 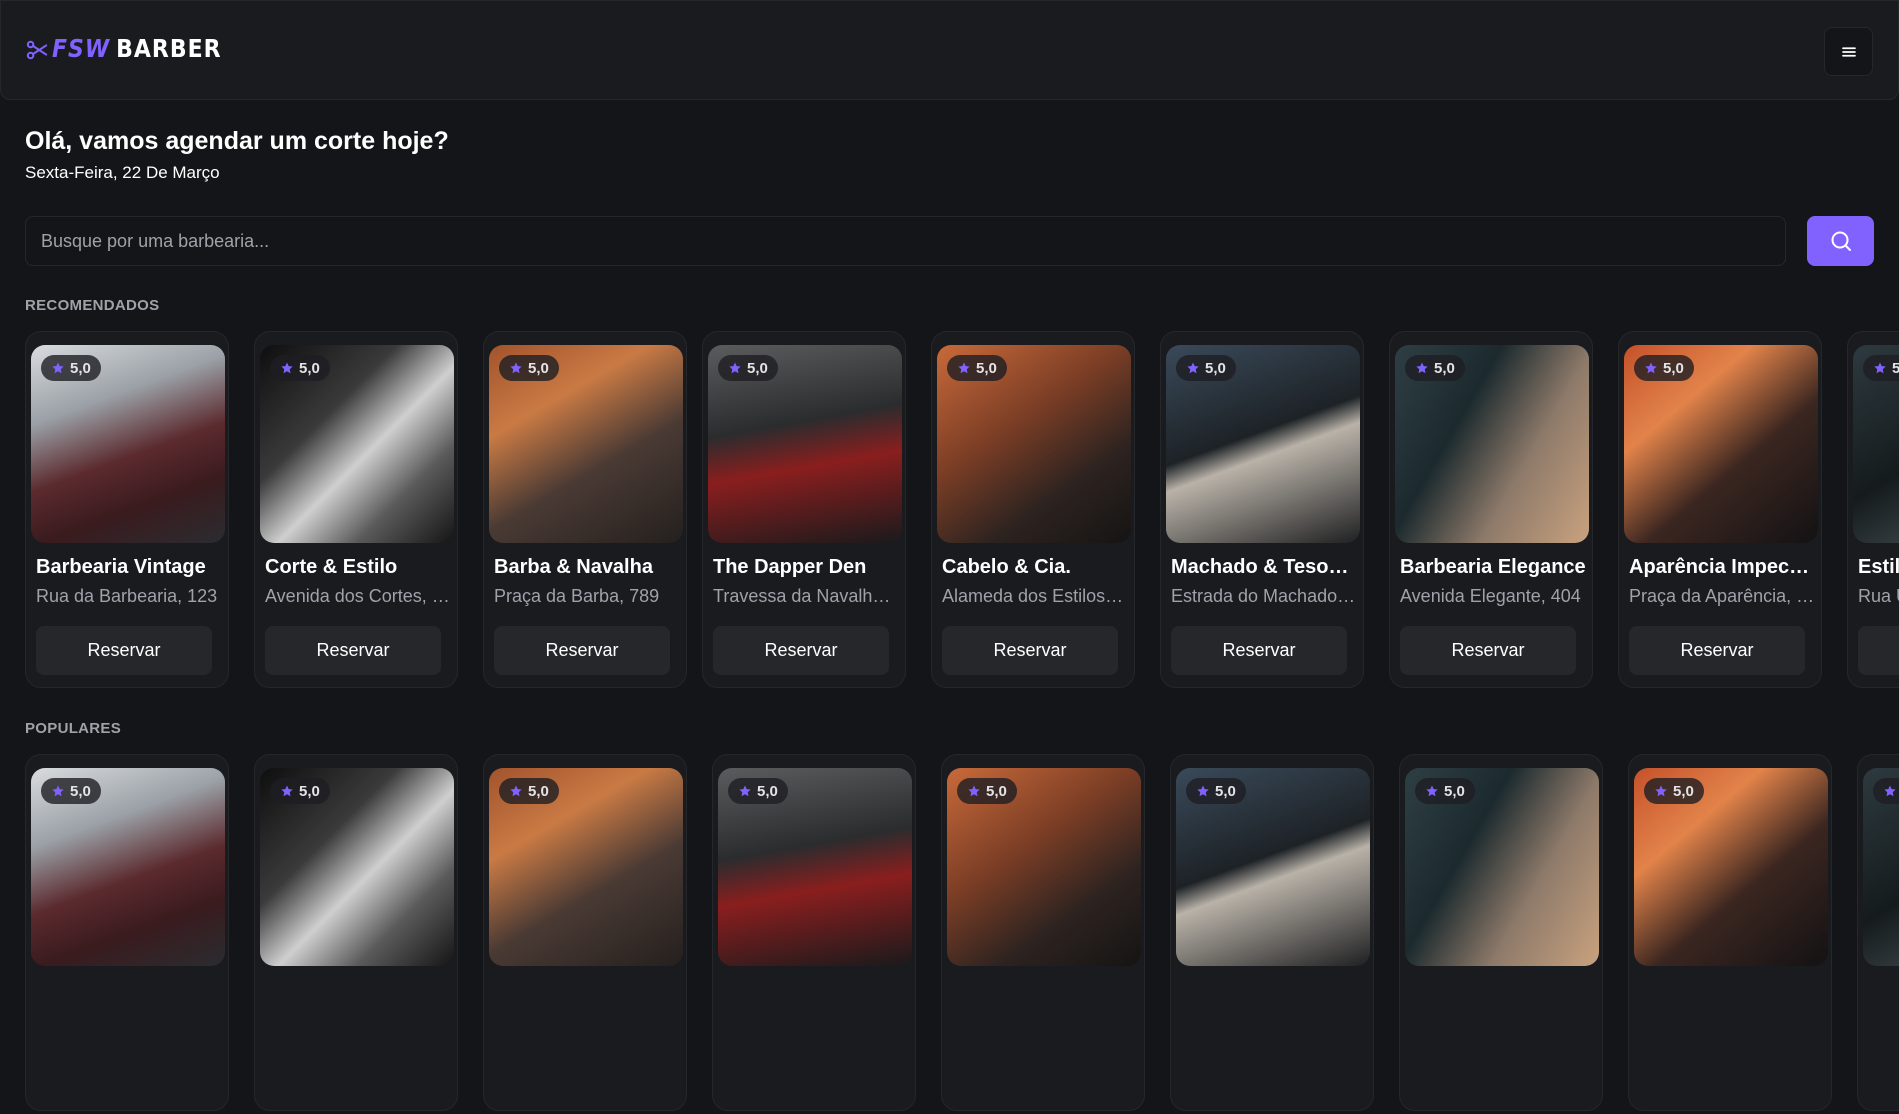 What do you see at coordinates (358, 596) in the screenshot?
I see `barbershop-address: Avenida dos Cortes, 456` at bounding box center [358, 596].